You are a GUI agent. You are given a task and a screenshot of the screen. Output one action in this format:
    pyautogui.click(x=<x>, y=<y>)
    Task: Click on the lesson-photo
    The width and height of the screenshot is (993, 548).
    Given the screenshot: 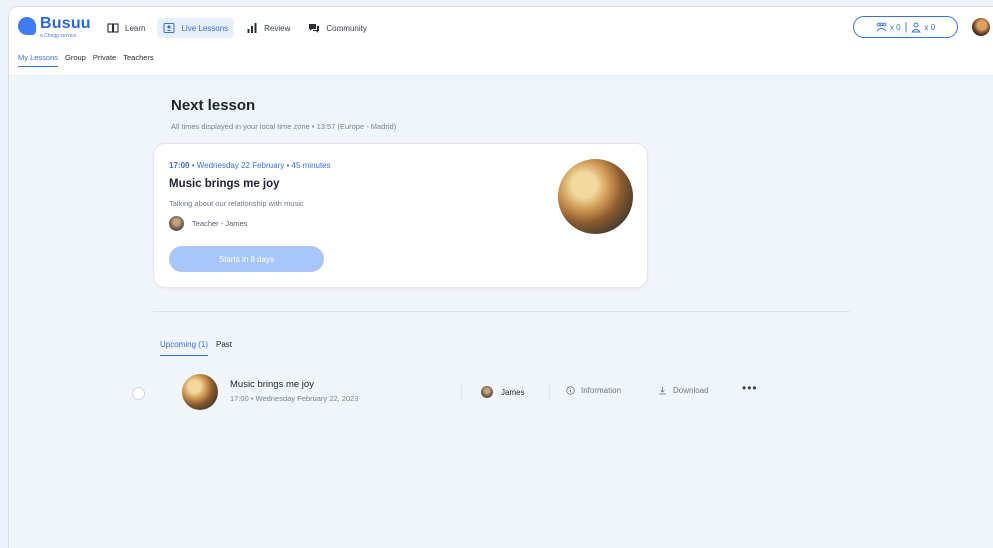 What is the action you would take?
    pyautogui.click(x=595, y=196)
    